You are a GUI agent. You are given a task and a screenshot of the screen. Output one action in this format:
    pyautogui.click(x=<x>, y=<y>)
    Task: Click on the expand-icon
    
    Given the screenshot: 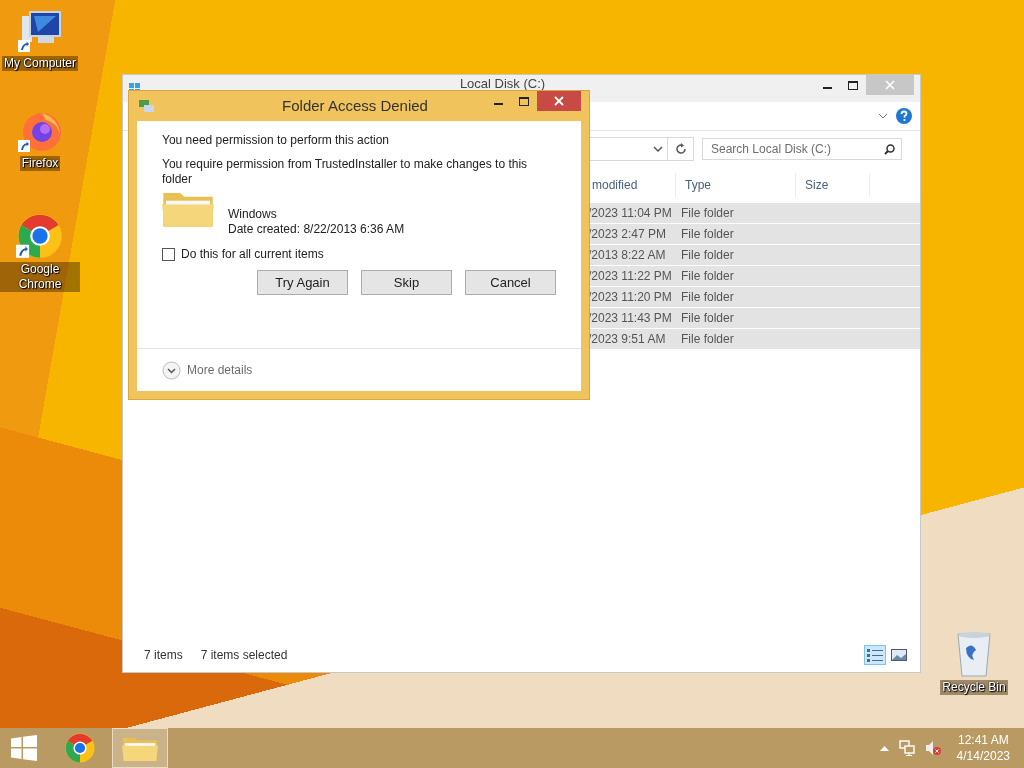 What is the action you would take?
    pyautogui.click(x=171, y=370)
    